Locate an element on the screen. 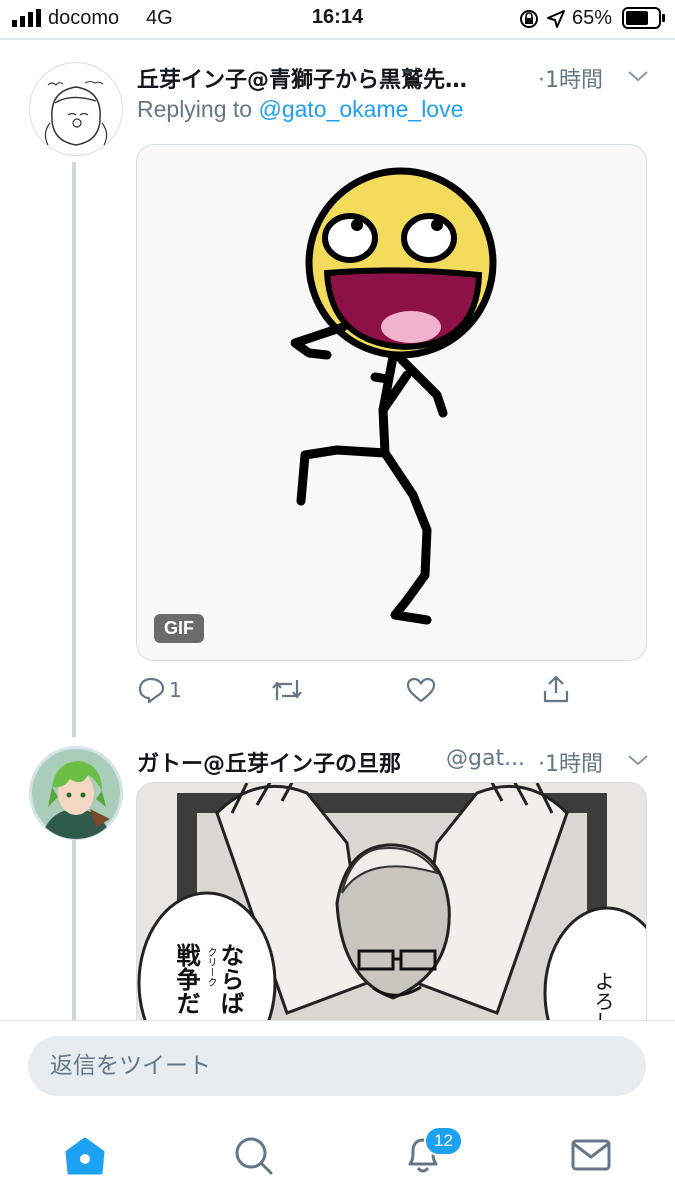 This screenshot has width=675, height=1201. share-button is located at coordinates (556, 689).